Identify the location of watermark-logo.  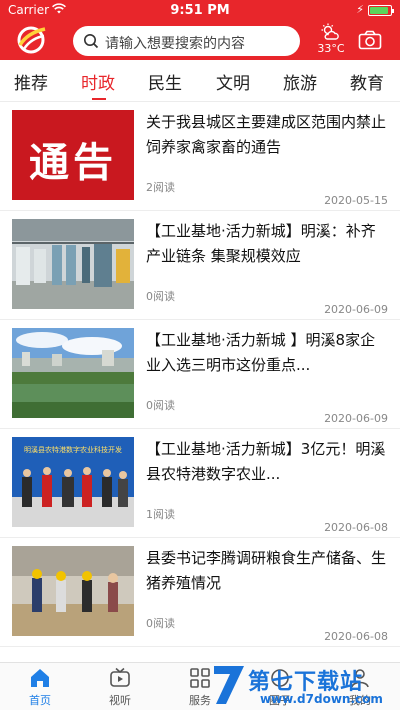
(229, 685).